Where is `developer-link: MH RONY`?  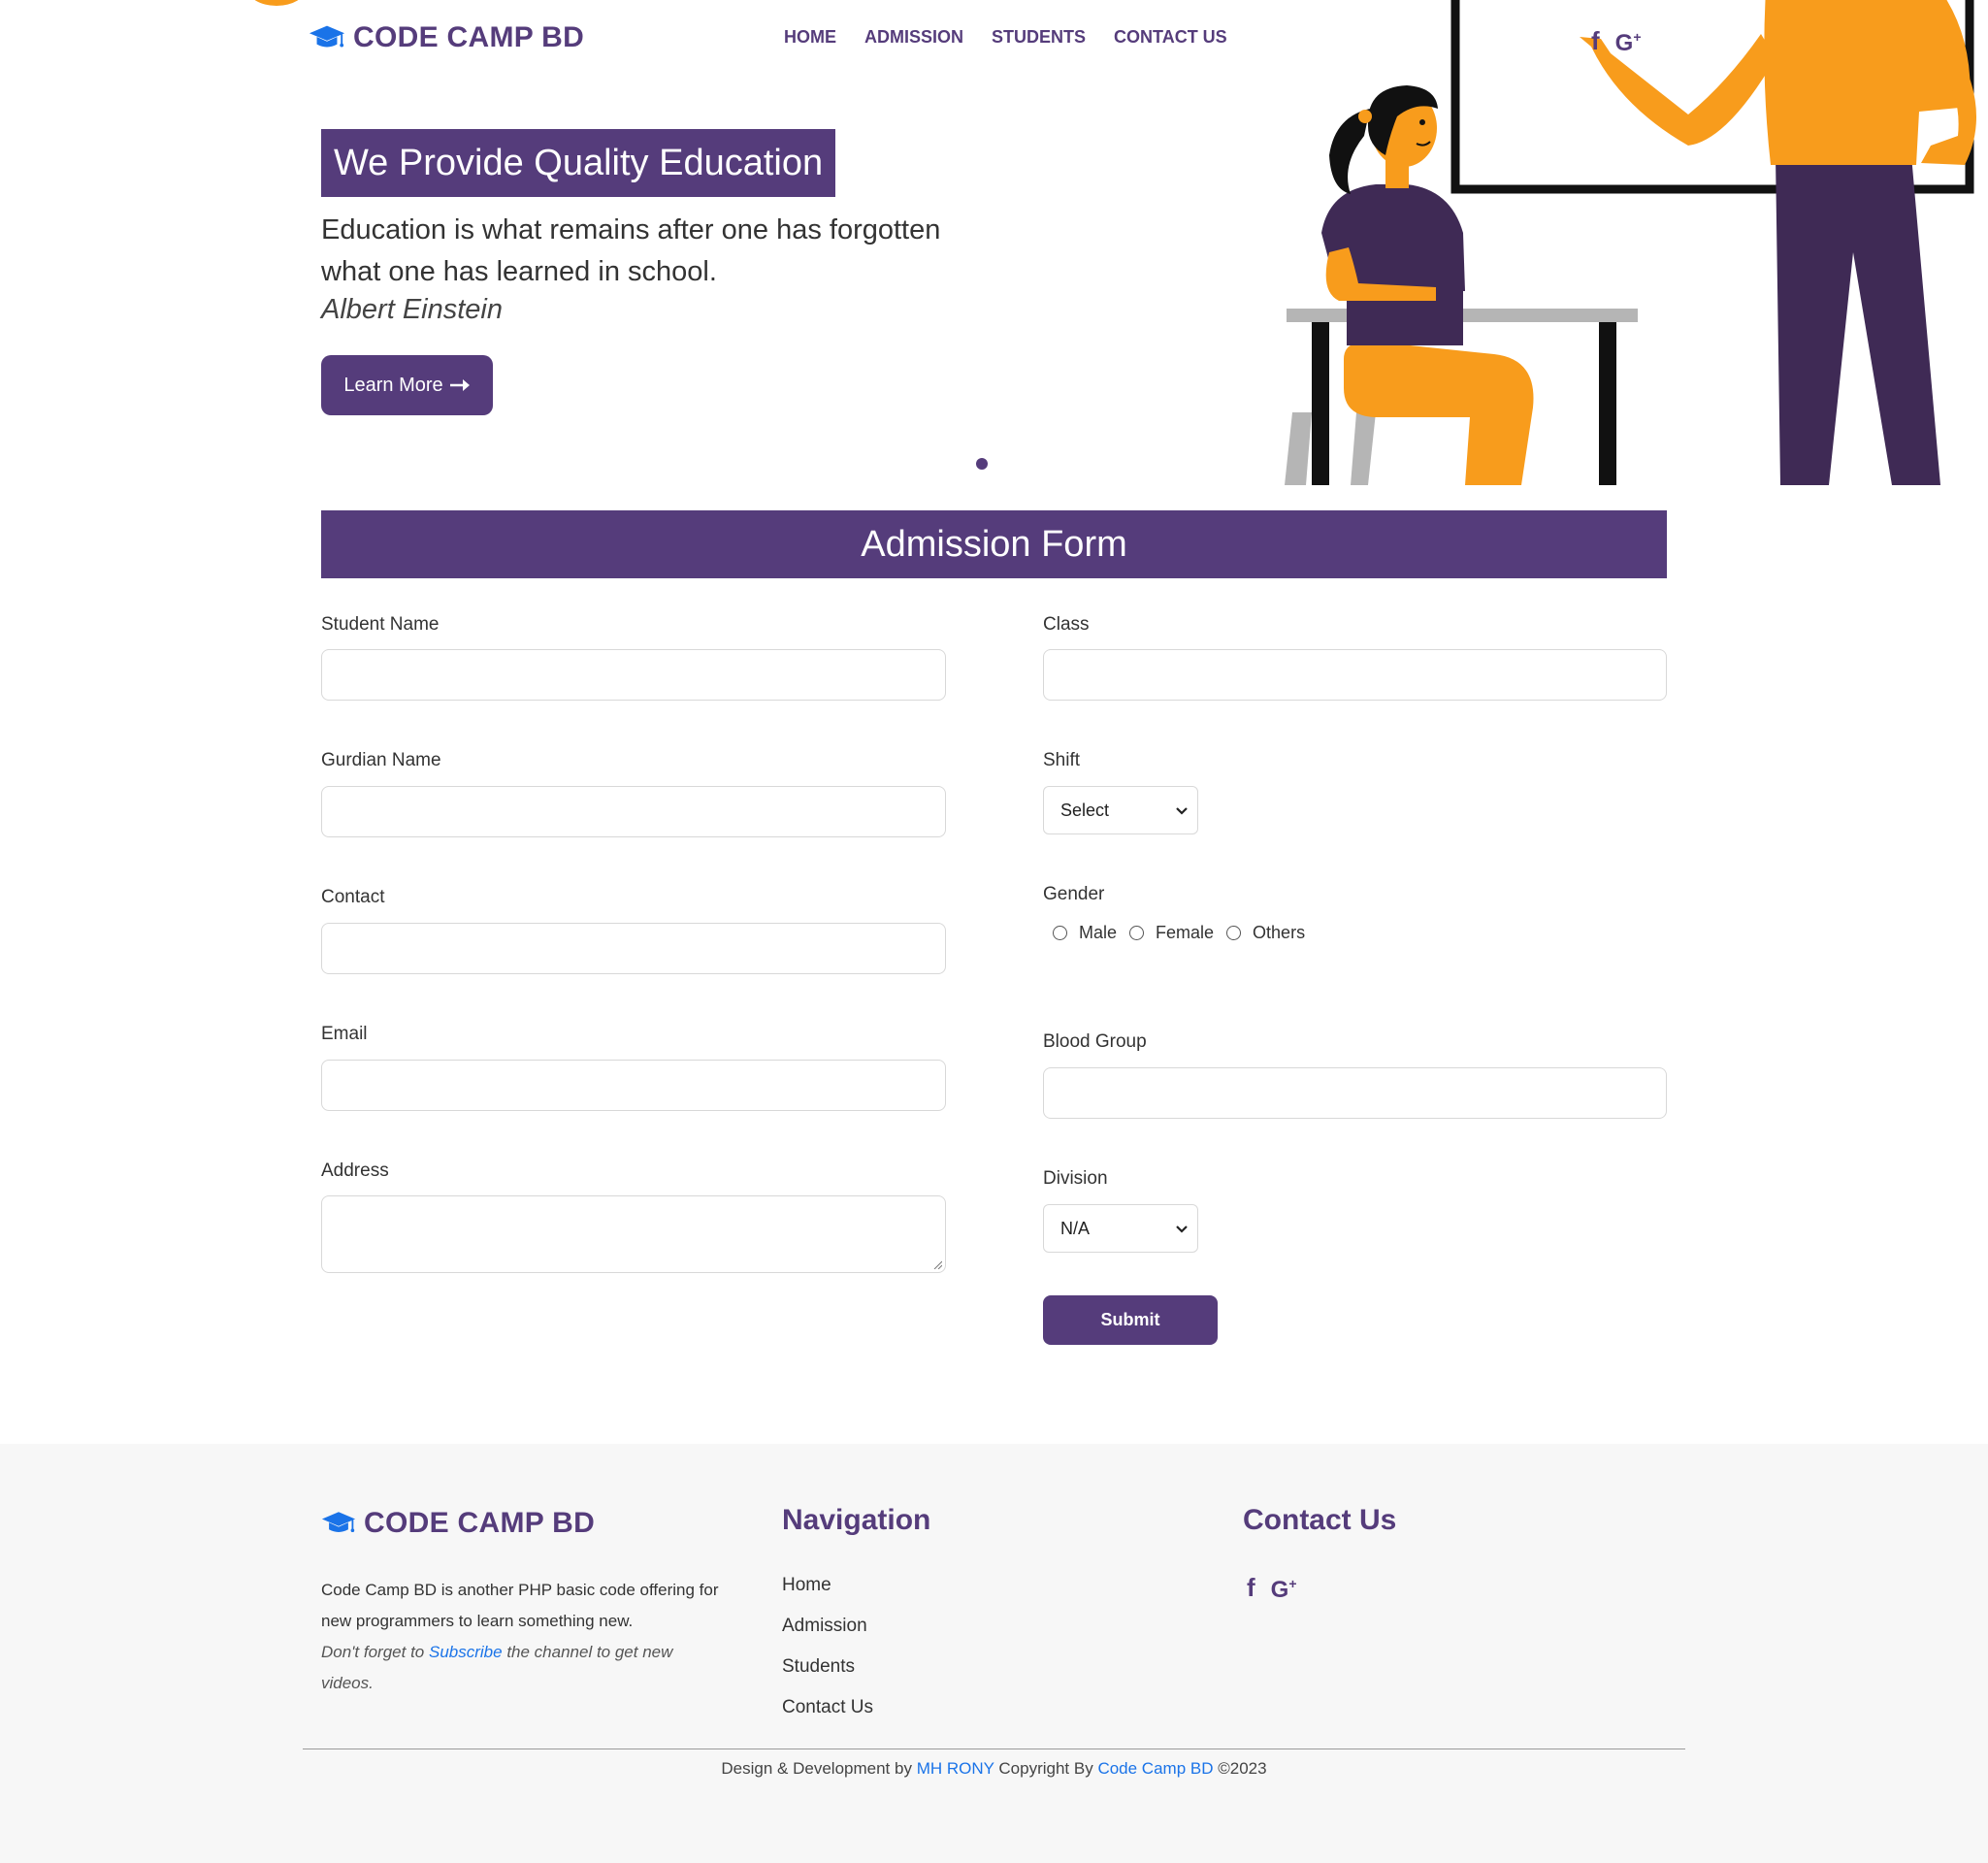
developer-link: MH RONY is located at coordinates (956, 1768).